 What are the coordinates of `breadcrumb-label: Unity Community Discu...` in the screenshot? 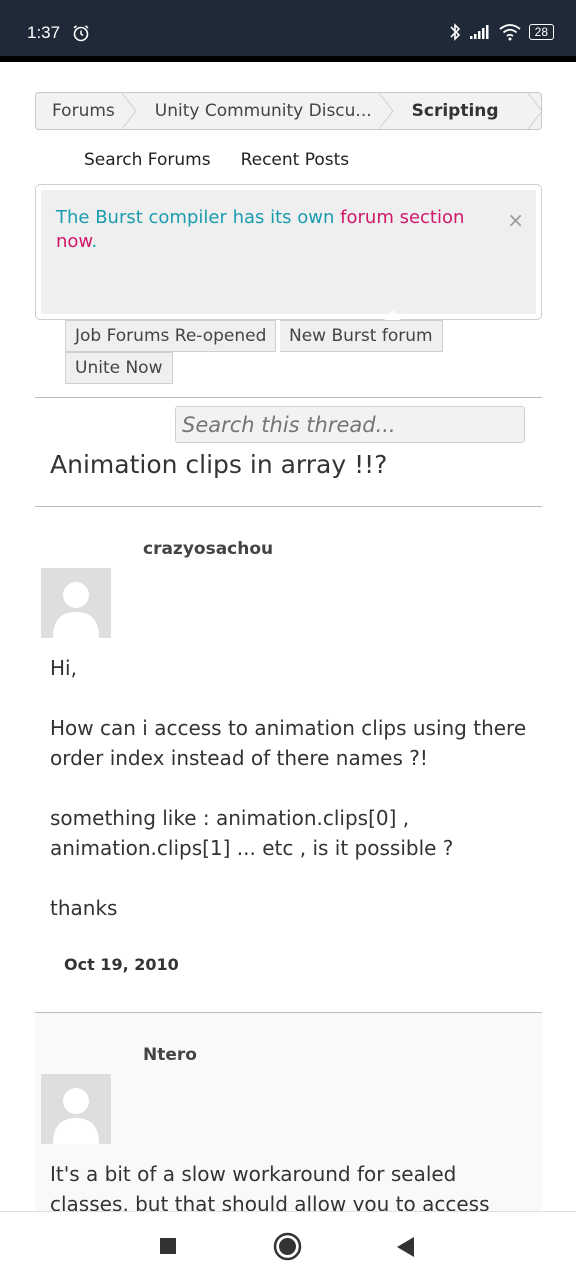 It's located at (263, 111).